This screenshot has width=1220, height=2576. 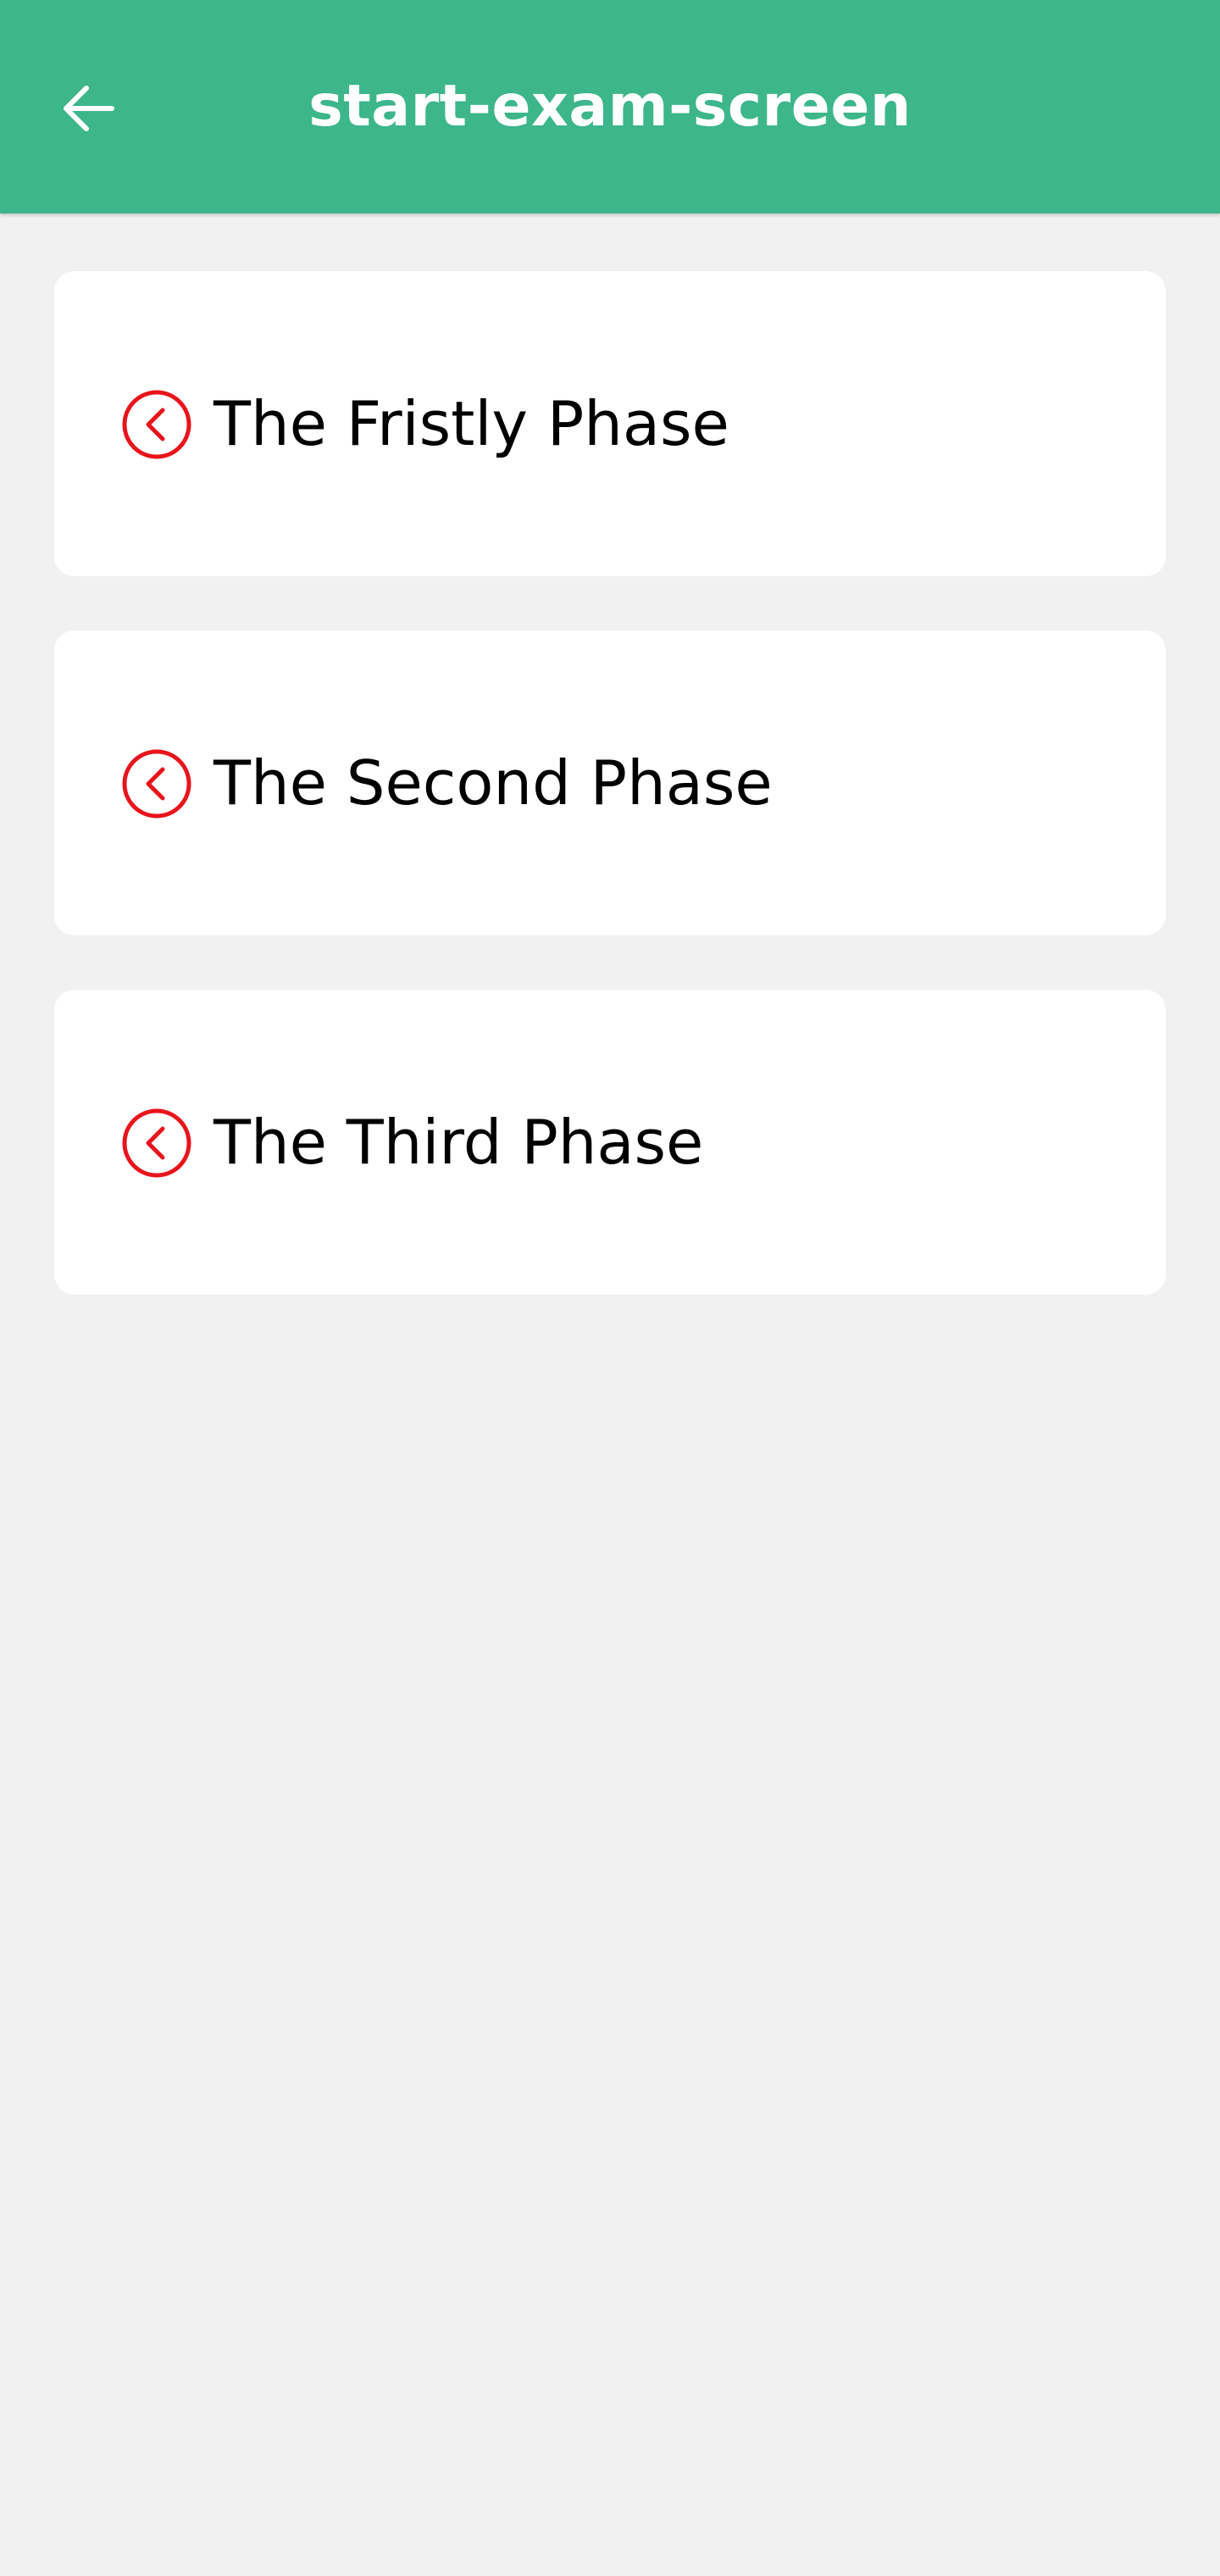 I want to click on page-title: start-exam-screen, so click(x=610, y=106).